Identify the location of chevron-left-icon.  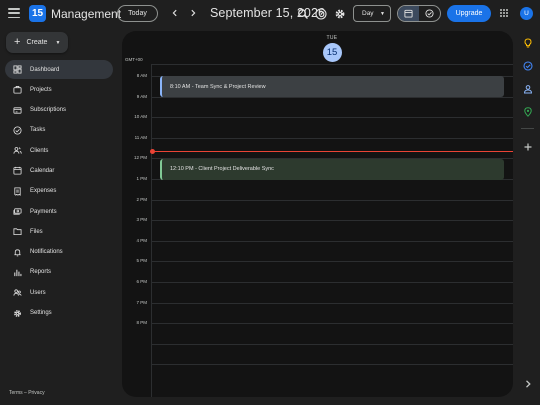
(175, 13).